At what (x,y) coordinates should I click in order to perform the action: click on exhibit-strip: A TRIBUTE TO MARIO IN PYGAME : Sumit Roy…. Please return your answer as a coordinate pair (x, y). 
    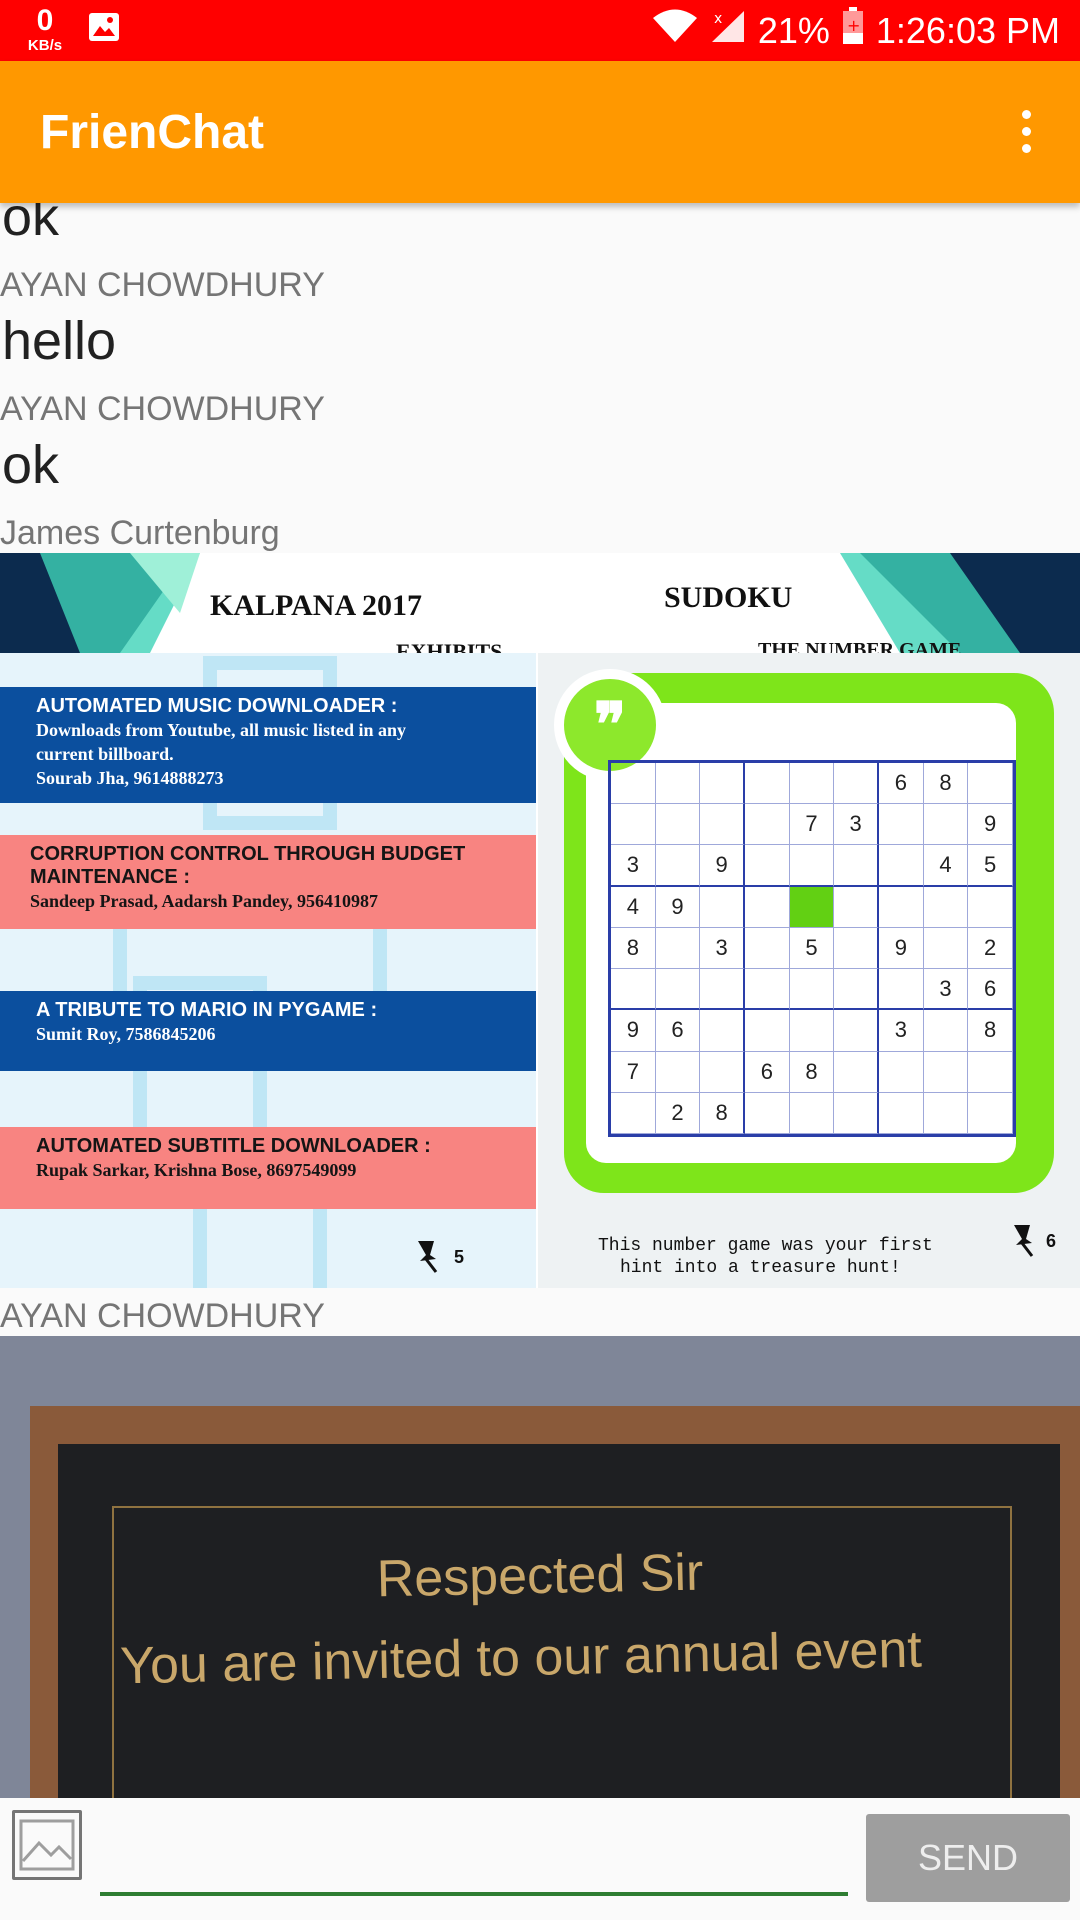
    Looking at the image, I should click on (268, 1031).